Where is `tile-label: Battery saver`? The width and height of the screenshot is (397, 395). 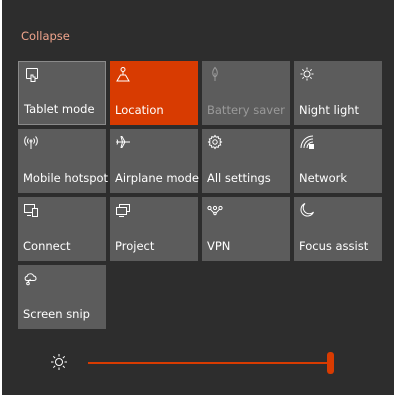
tile-label: Battery saver is located at coordinates (246, 110).